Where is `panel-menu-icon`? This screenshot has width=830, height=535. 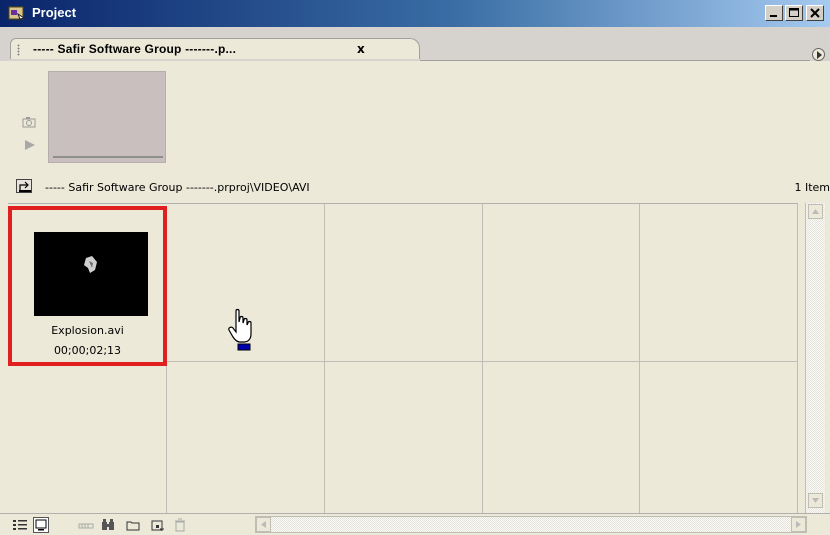
panel-menu-icon is located at coordinates (819, 55).